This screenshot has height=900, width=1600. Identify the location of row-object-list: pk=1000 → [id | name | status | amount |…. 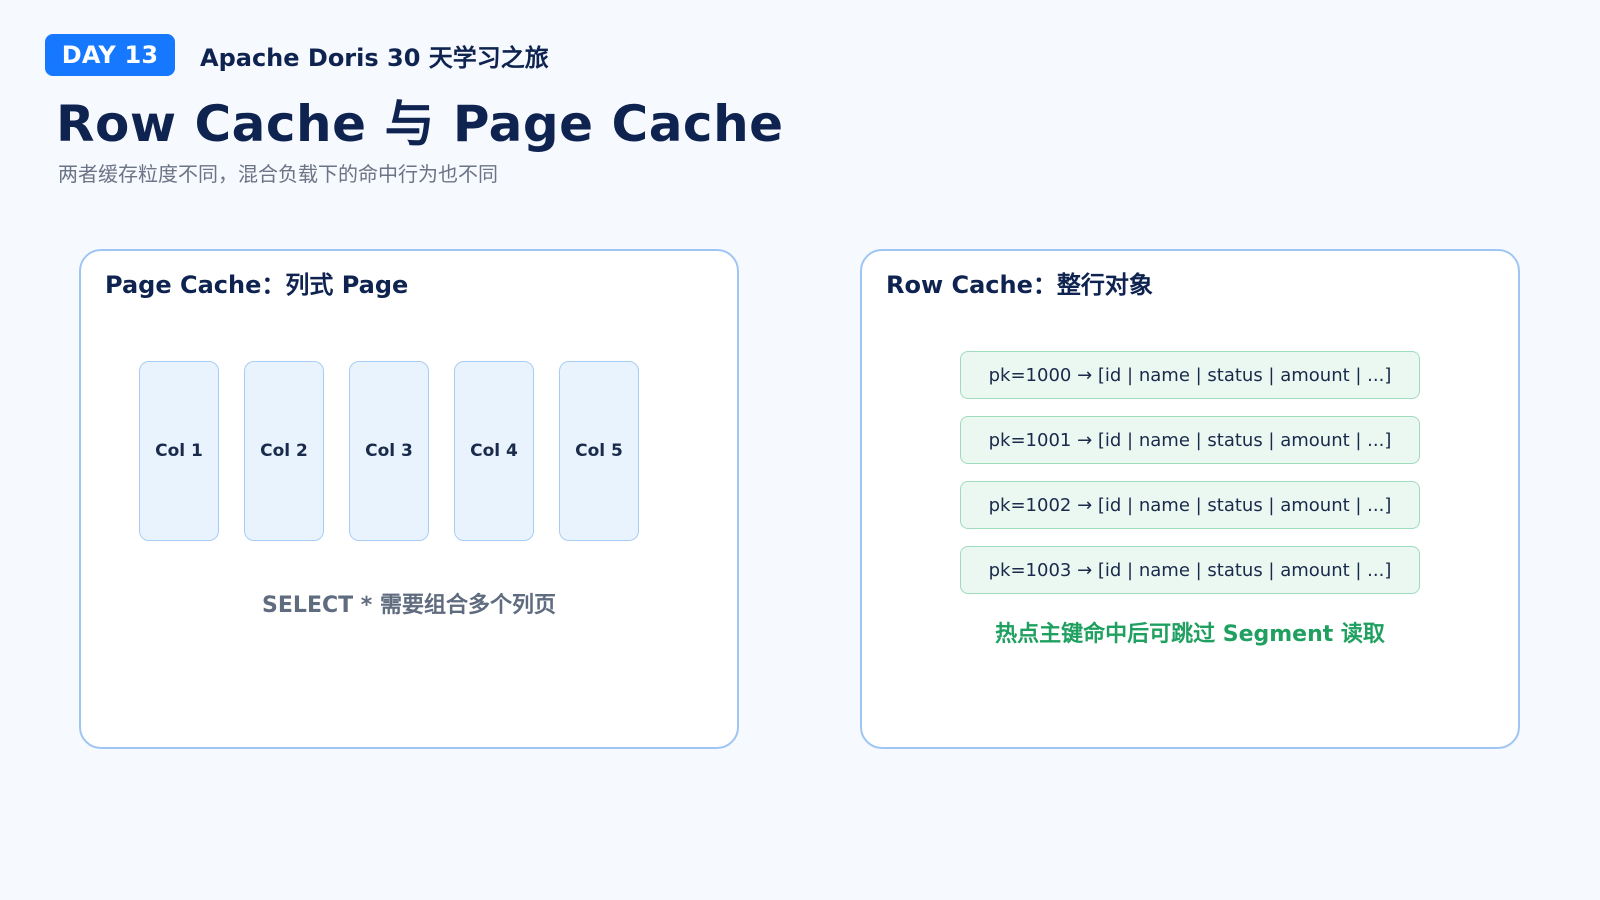
(1190, 472).